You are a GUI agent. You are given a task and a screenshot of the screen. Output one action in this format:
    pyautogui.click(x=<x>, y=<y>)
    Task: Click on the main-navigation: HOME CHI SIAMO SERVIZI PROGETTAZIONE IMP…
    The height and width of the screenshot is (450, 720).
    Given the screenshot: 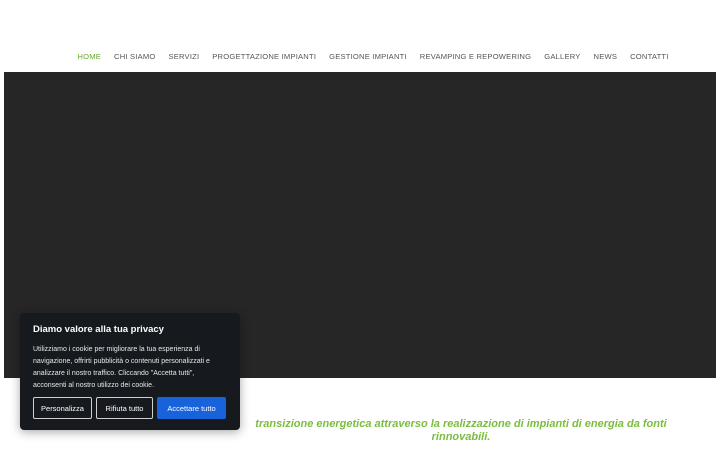 What is the action you would take?
    pyautogui.click(x=360, y=56)
    